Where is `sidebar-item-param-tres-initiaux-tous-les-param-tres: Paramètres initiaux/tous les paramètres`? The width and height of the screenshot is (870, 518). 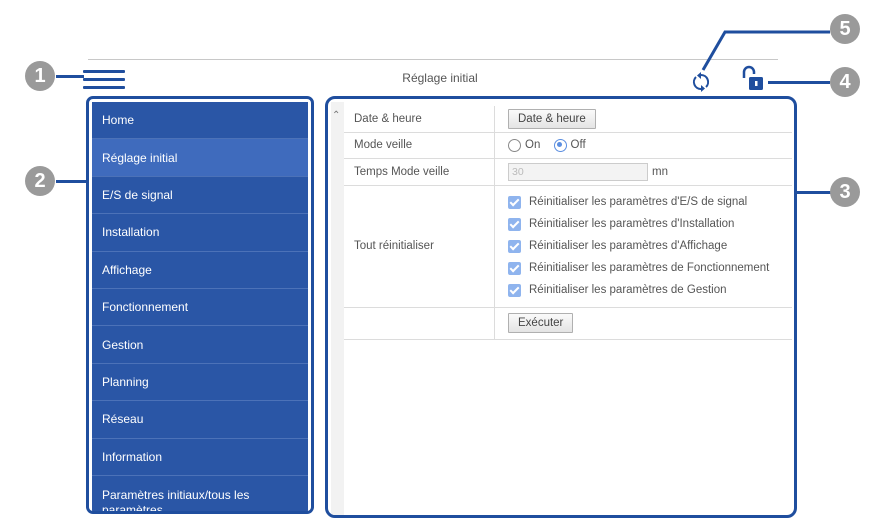
sidebar-item-param-tres-initiaux-tous-les-param-tres: Paramètres initiaux/tous les paramètres is located at coordinates (200, 495).